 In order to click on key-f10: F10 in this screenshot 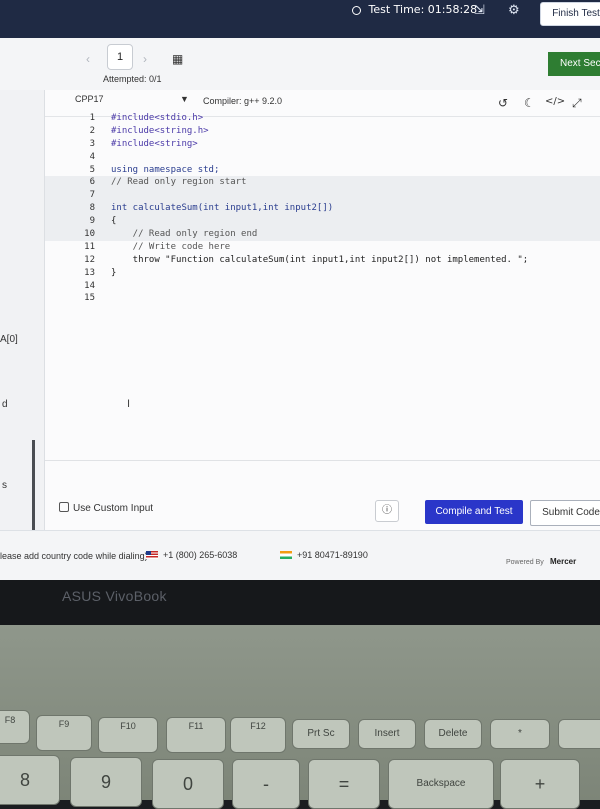, I will do `click(128, 735)`.